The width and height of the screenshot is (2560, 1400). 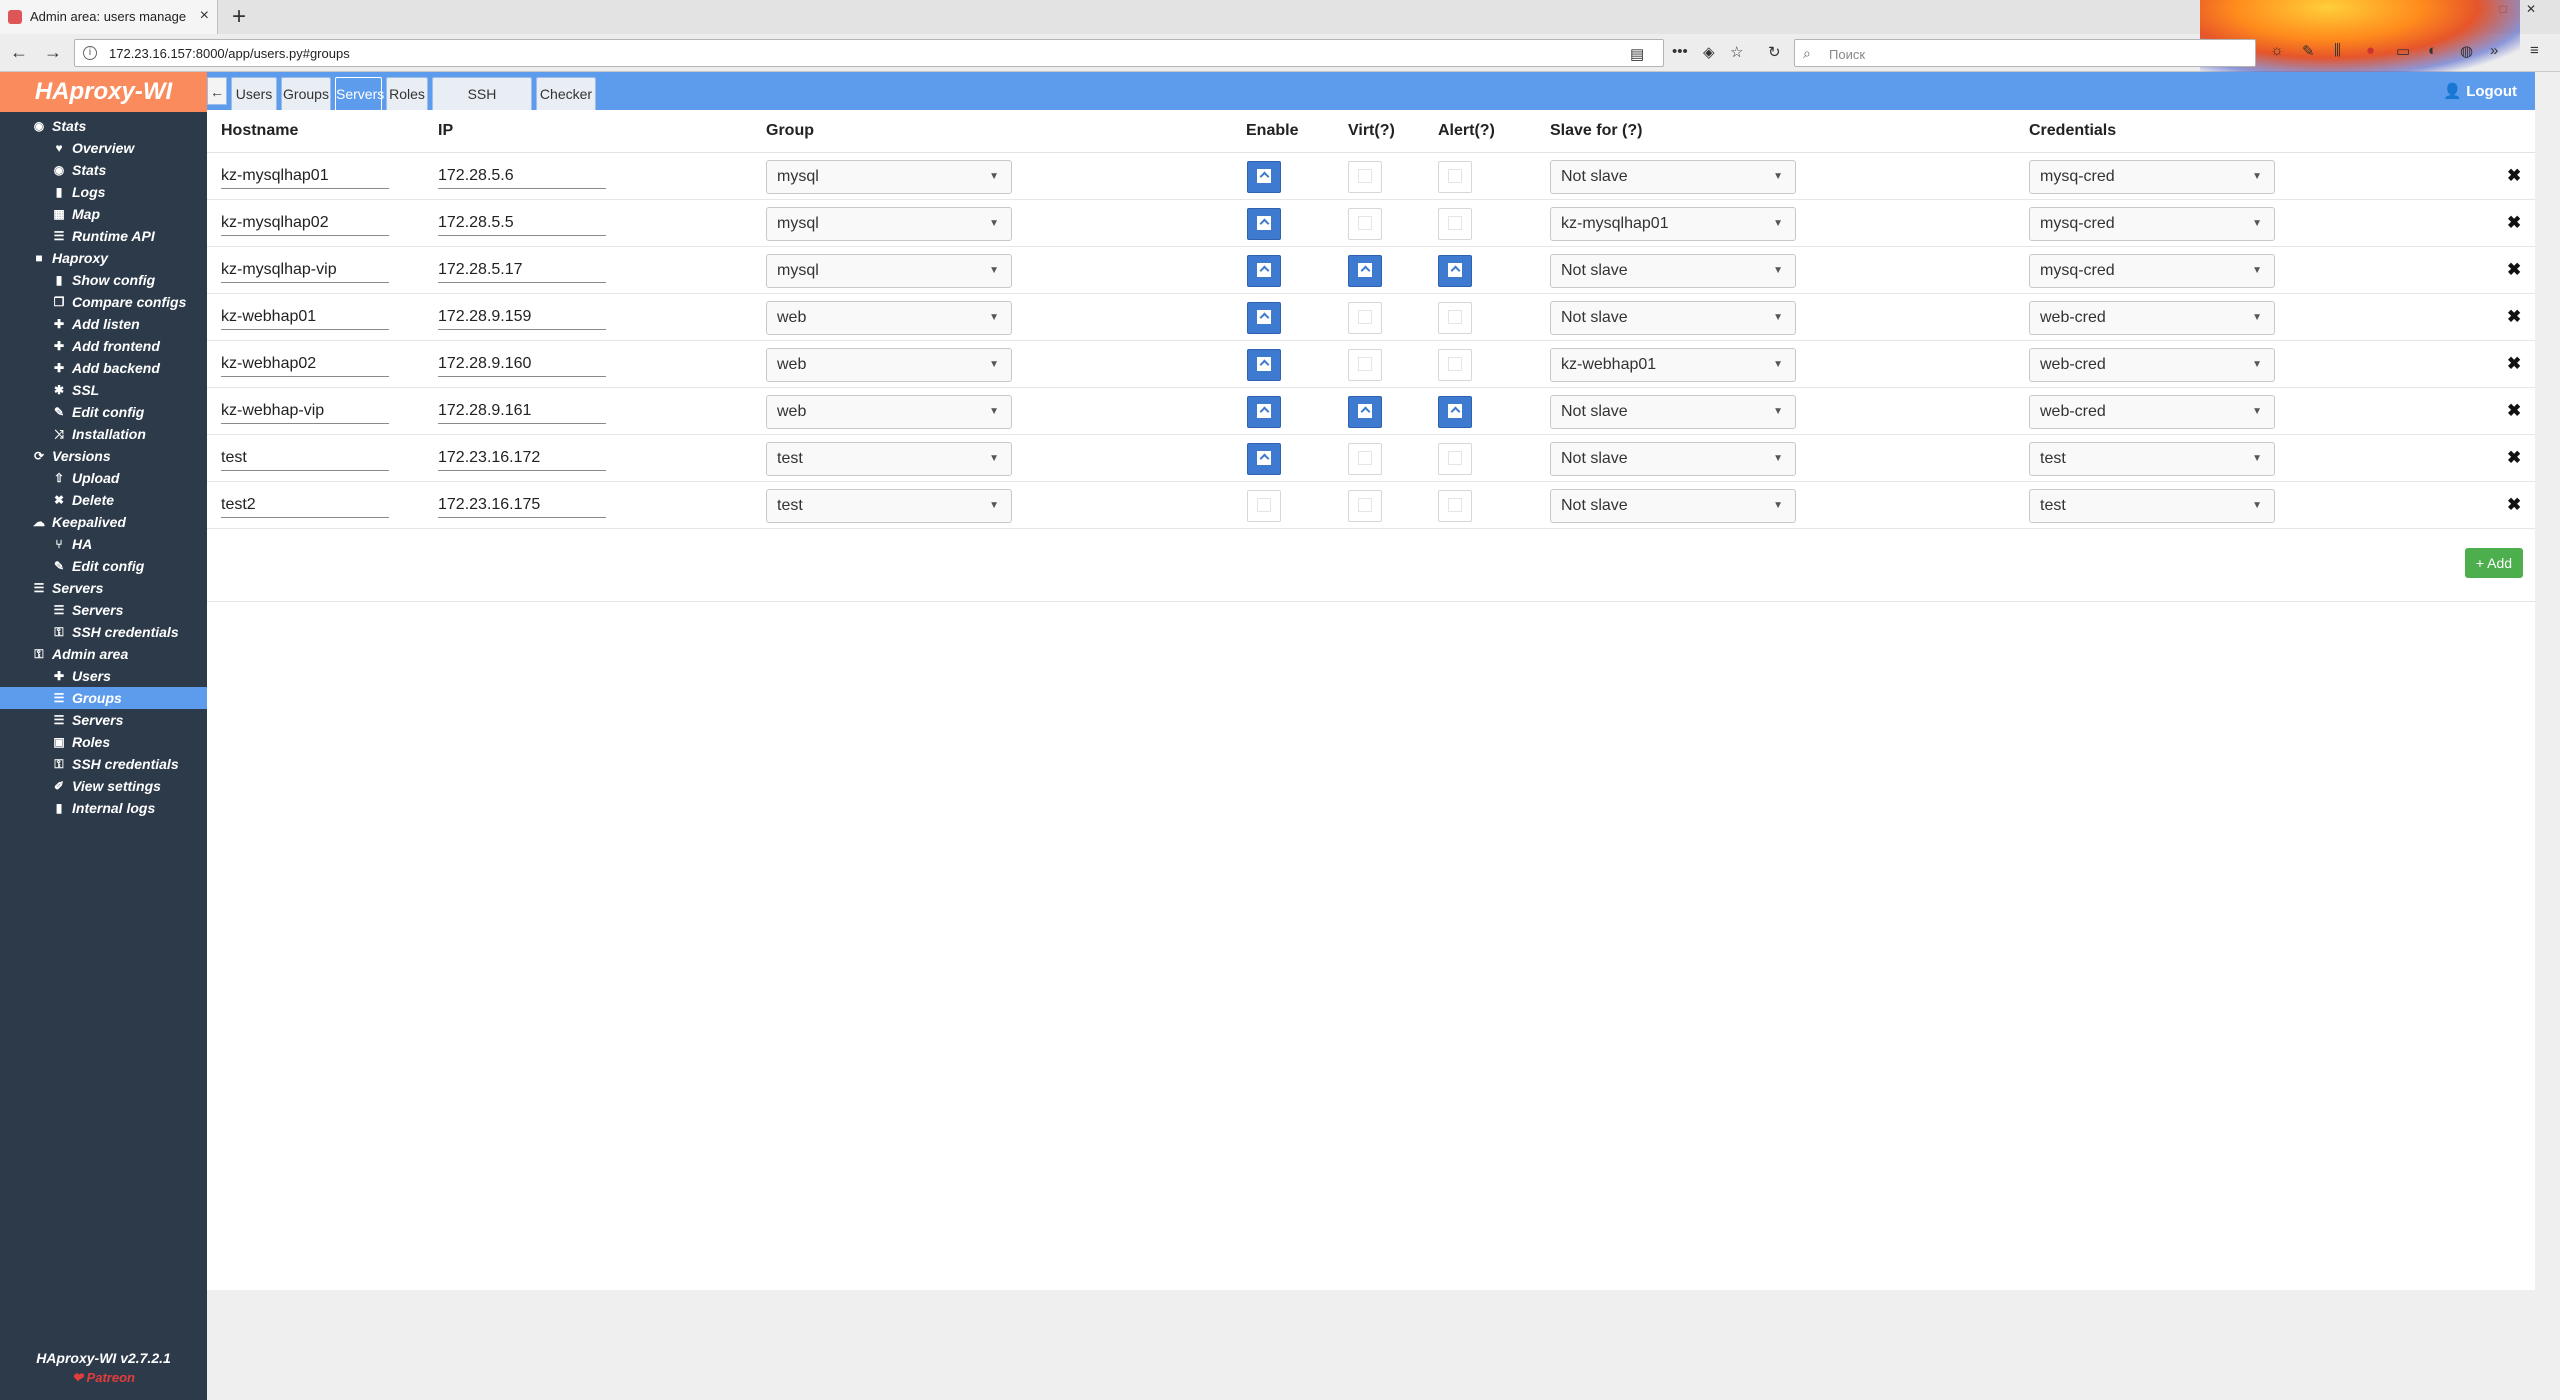 I want to click on overflow-icon: », so click(x=2494, y=50).